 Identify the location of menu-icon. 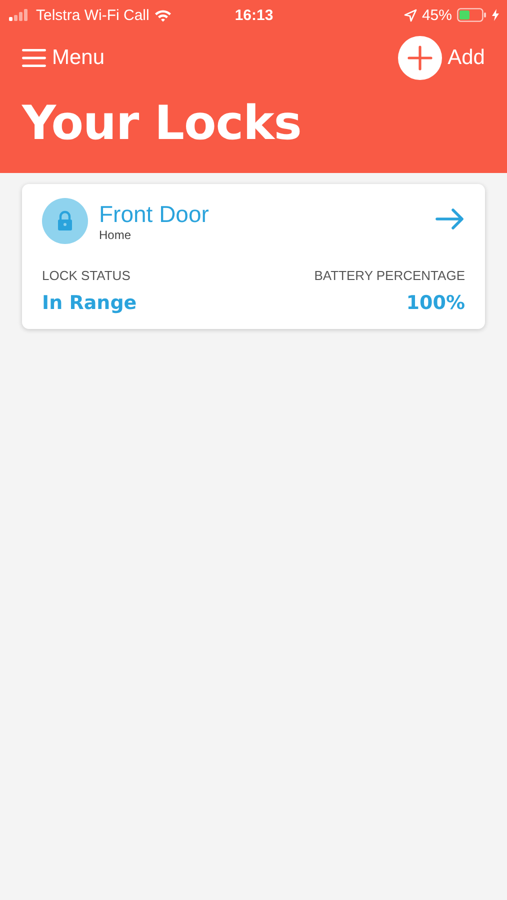
(34, 58).